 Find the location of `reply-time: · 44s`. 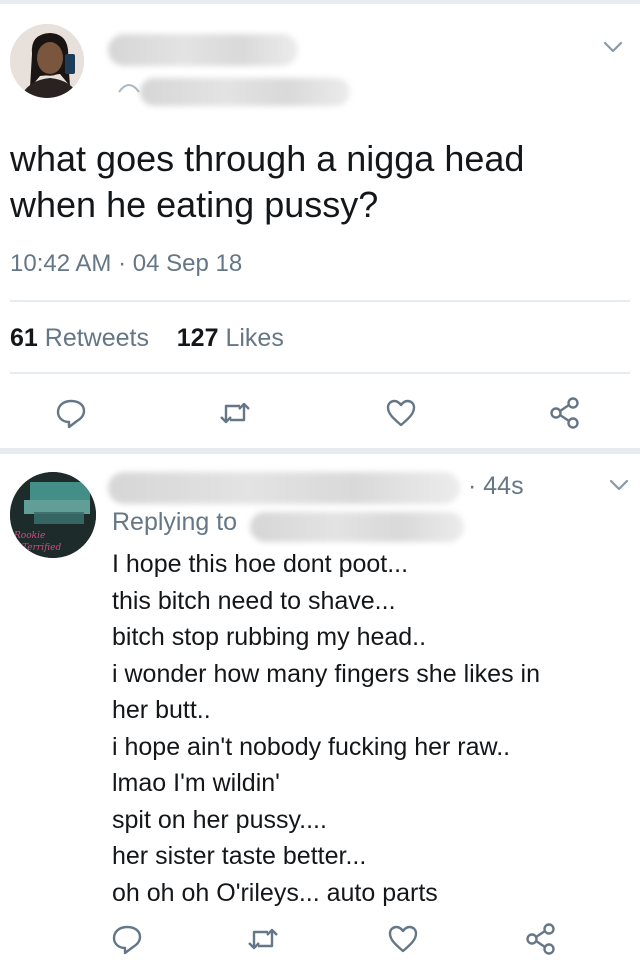

reply-time: · 44s is located at coordinates (496, 486).